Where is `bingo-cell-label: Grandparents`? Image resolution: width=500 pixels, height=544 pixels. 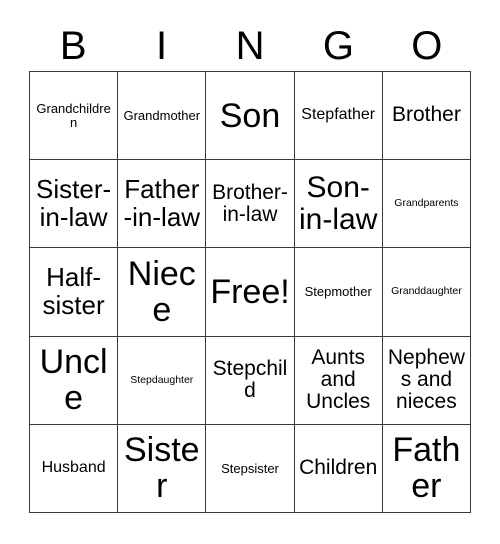
bingo-cell-label: Grandparents is located at coordinates (426, 203).